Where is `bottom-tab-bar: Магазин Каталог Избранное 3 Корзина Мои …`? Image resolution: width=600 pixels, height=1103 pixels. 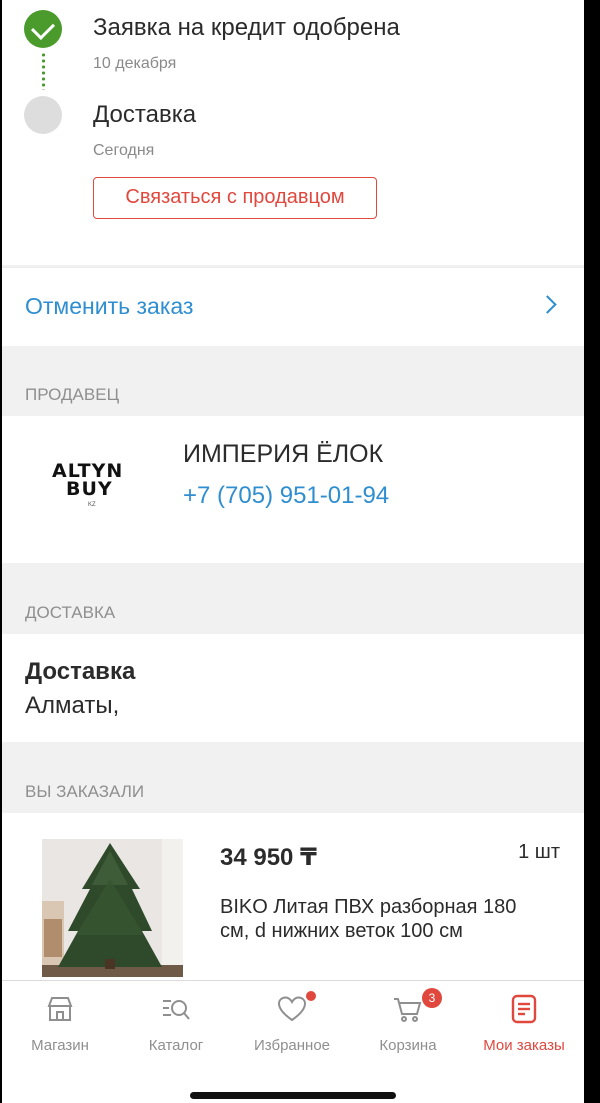
bottom-tab-bar: Магазин Каталог Избранное 3 Корзина Мои … is located at coordinates (293, 1041).